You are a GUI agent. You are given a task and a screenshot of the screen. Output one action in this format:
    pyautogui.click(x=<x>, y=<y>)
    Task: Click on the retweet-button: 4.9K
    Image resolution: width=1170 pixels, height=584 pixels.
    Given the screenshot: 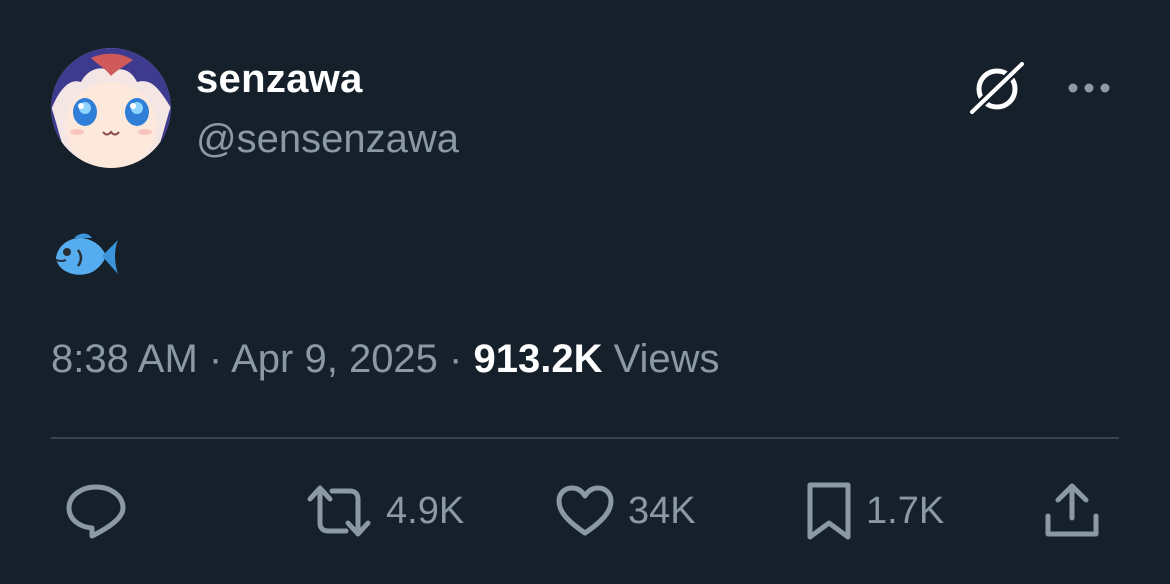 What is the action you would take?
    pyautogui.click(x=385, y=511)
    